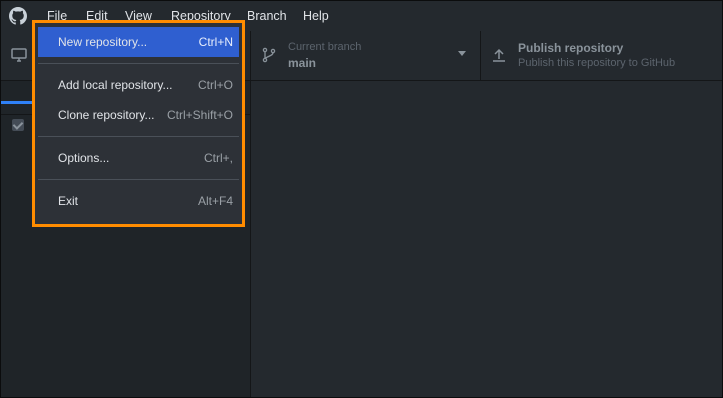 This screenshot has width=723, height=398. What do you see at coordinates (462, 53) in the screenshot?
I see `chevron-down-icon` at bounding box center [462, 53].